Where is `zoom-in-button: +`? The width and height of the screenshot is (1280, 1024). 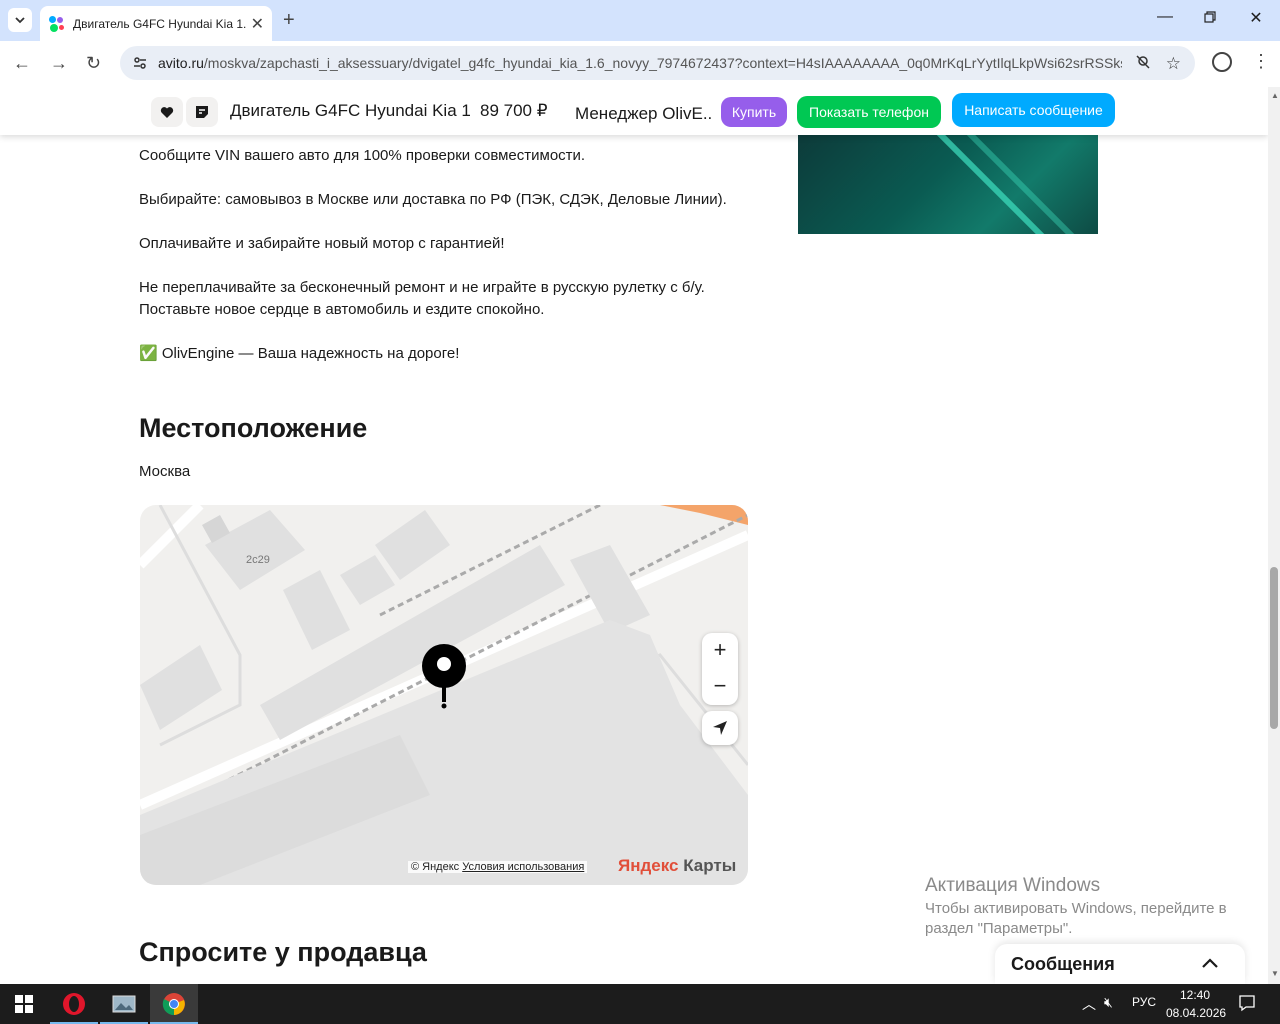
zoom-in-button: + is located at coordinates (720, 651).